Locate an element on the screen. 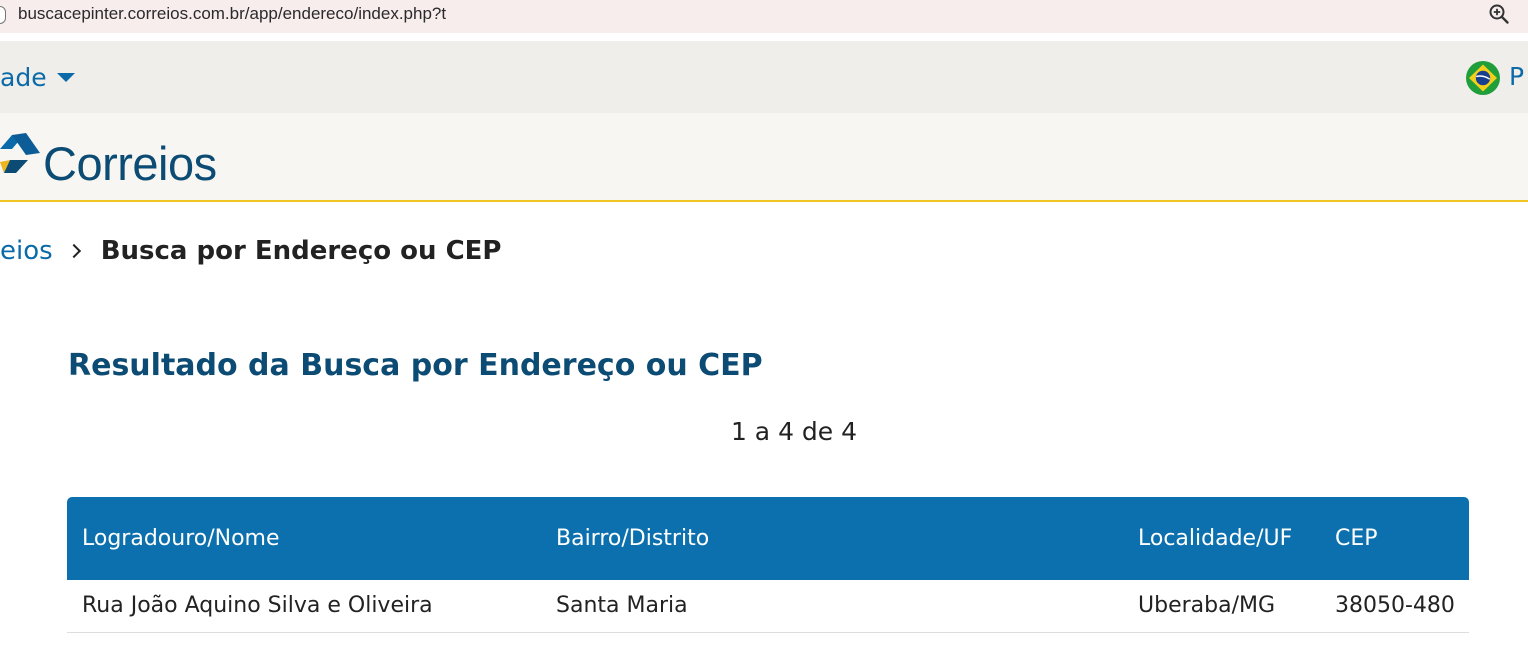 Image resolution: width=1528 pixels, height=649 pixels. brazil-flag-icon is located at coordinates (1483, 78).